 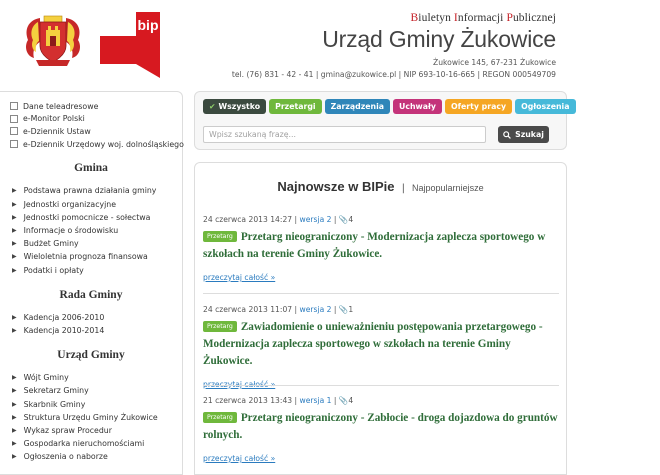 I want to click on tab-wszystko: ✔ Wszystko, so click(x=235, y=106).